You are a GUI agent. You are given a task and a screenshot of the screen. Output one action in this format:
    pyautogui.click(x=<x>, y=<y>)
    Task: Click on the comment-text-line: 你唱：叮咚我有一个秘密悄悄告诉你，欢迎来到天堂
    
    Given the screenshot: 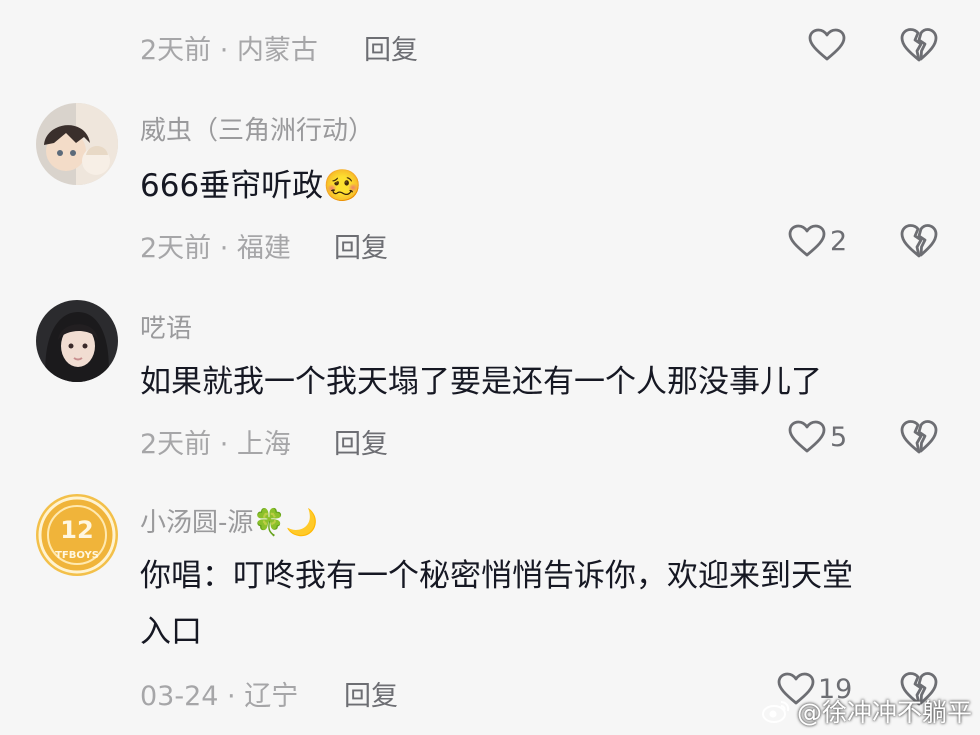 What is the action you would take?
    pyautogui.click(x=496, y=576)
    